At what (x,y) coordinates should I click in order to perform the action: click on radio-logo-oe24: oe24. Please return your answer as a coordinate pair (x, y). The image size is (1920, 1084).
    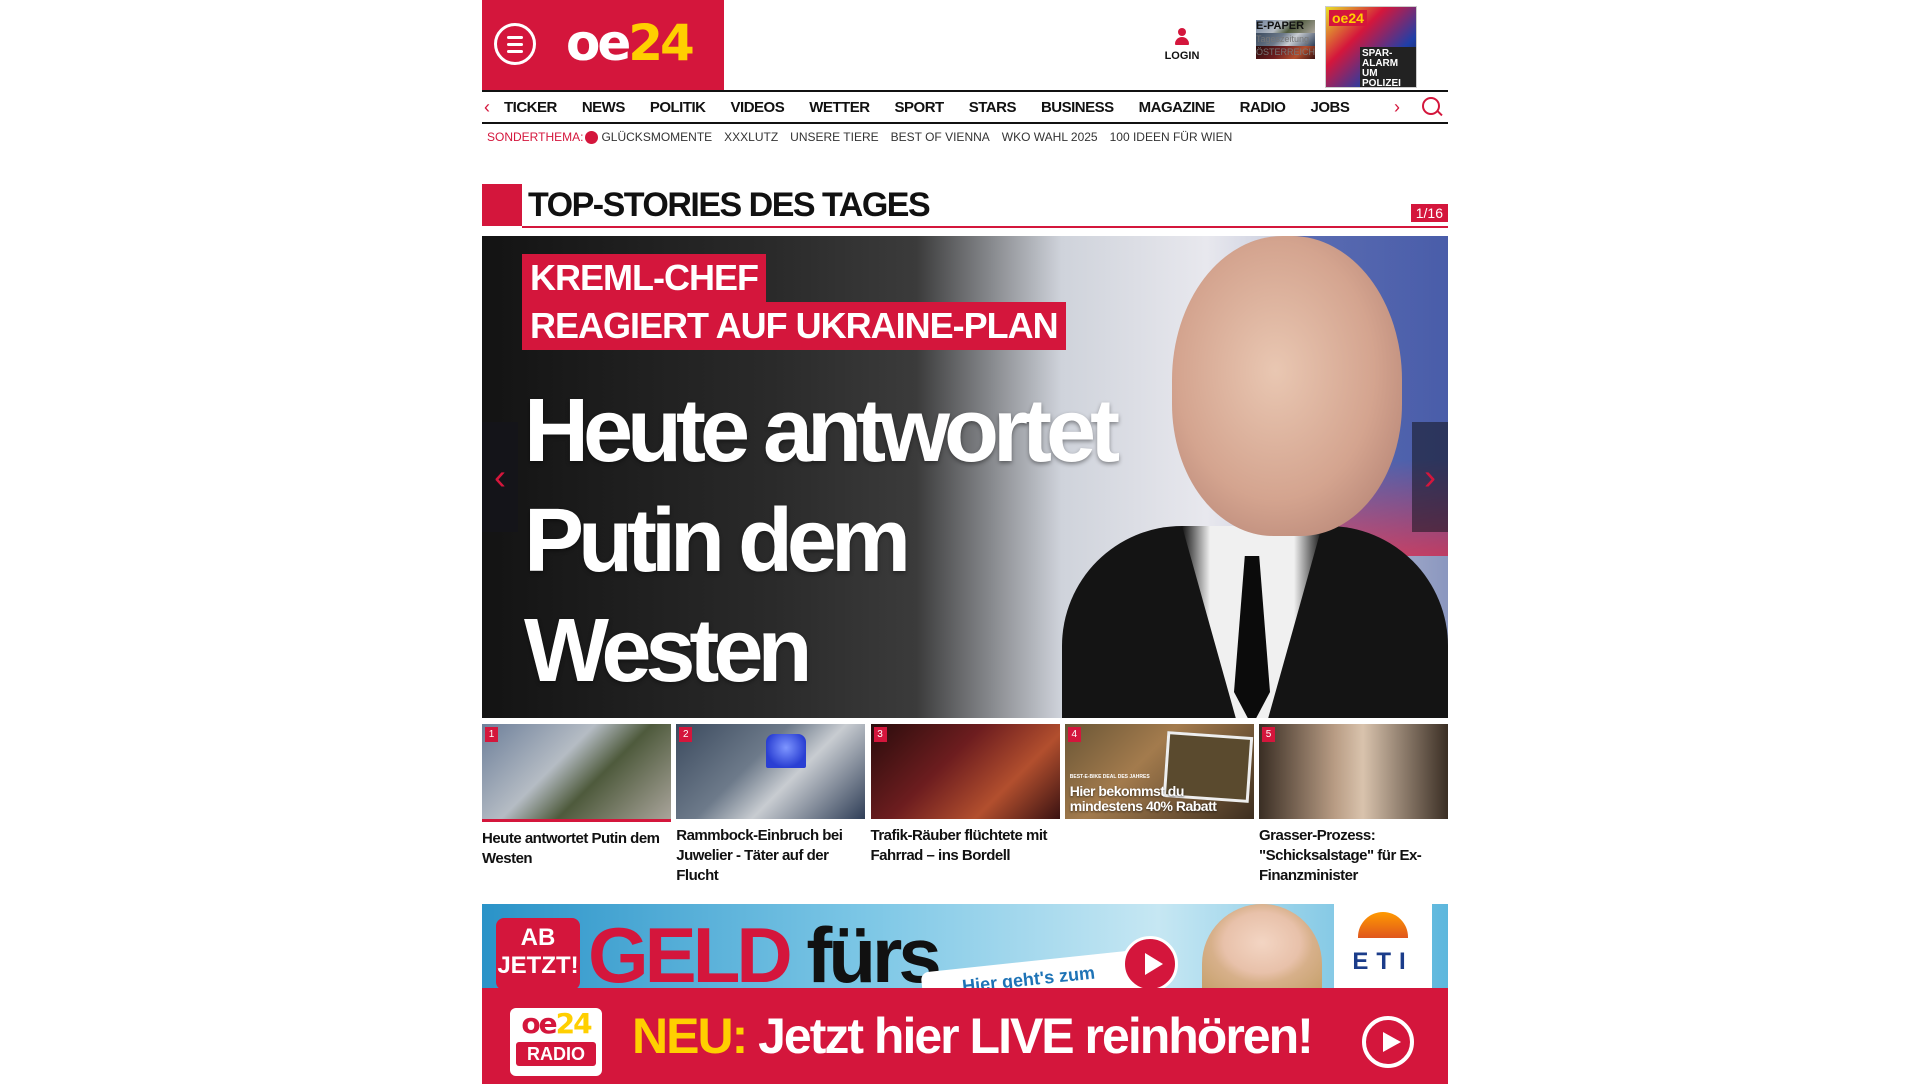
    Looking at the image, I should click on (556, 1023).